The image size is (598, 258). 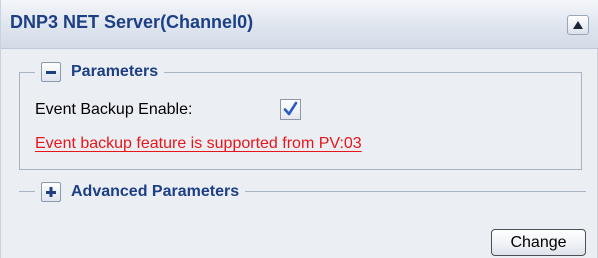 I want to click on collapse-up-icon, so click(x=578, y=25).